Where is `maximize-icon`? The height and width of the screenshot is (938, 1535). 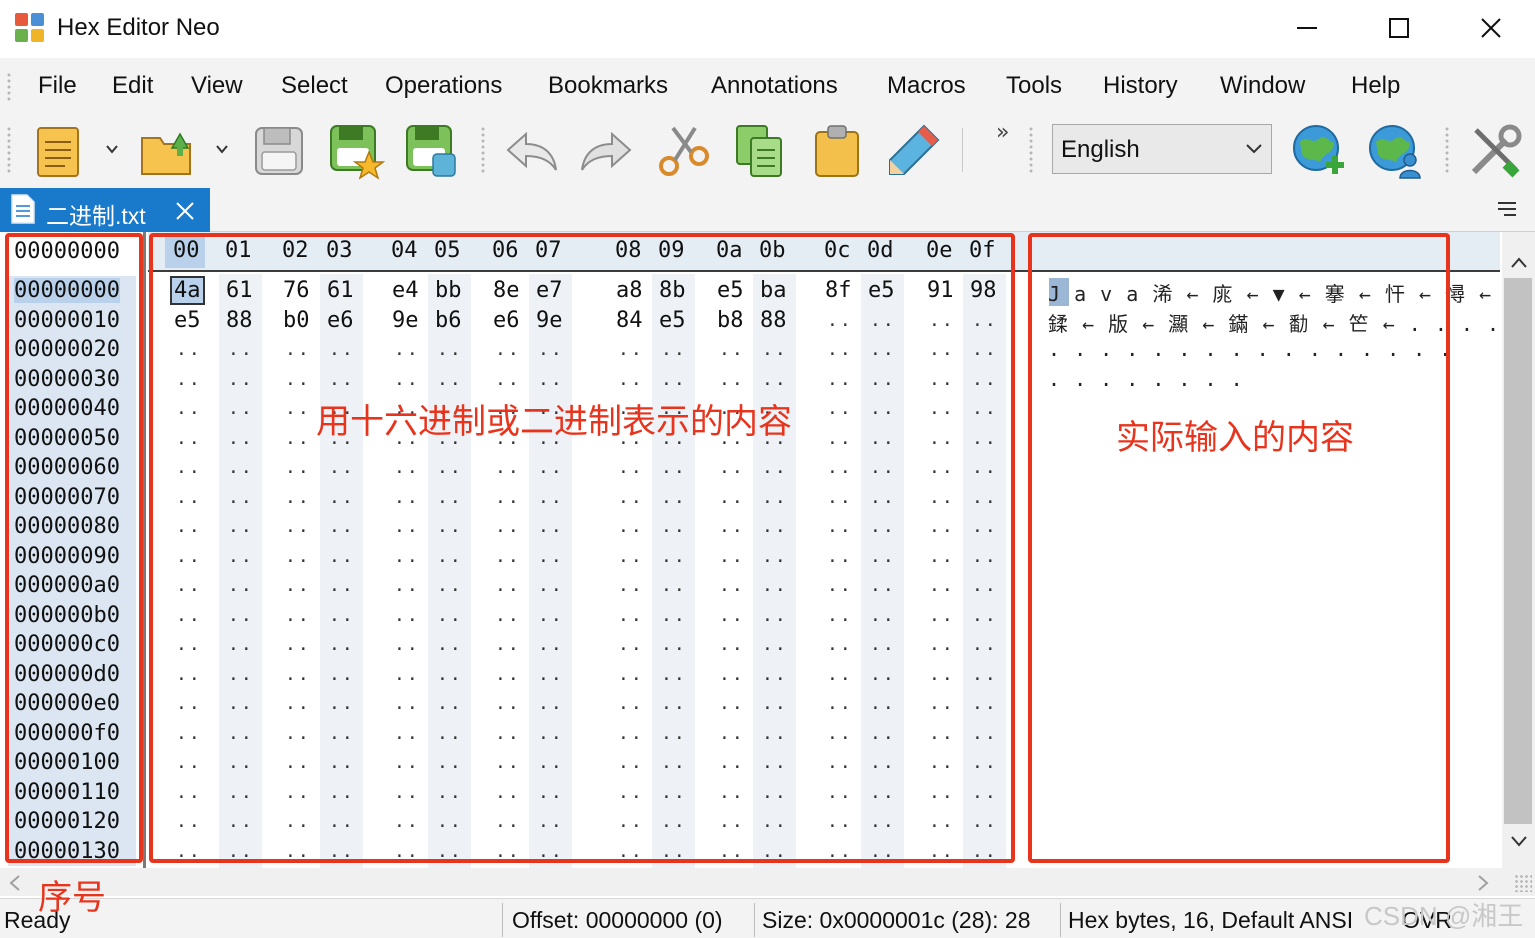 maximize-icon is located at coordinates (1399, 28).